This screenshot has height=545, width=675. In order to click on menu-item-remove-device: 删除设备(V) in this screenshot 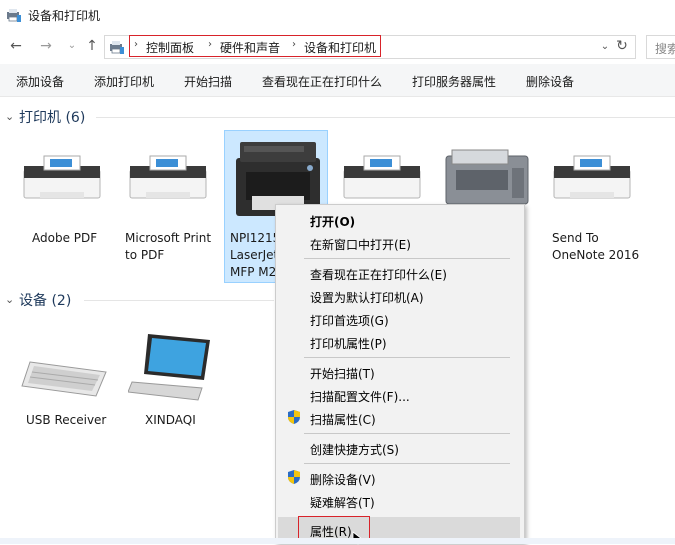, I will do `click(343, 479)`.